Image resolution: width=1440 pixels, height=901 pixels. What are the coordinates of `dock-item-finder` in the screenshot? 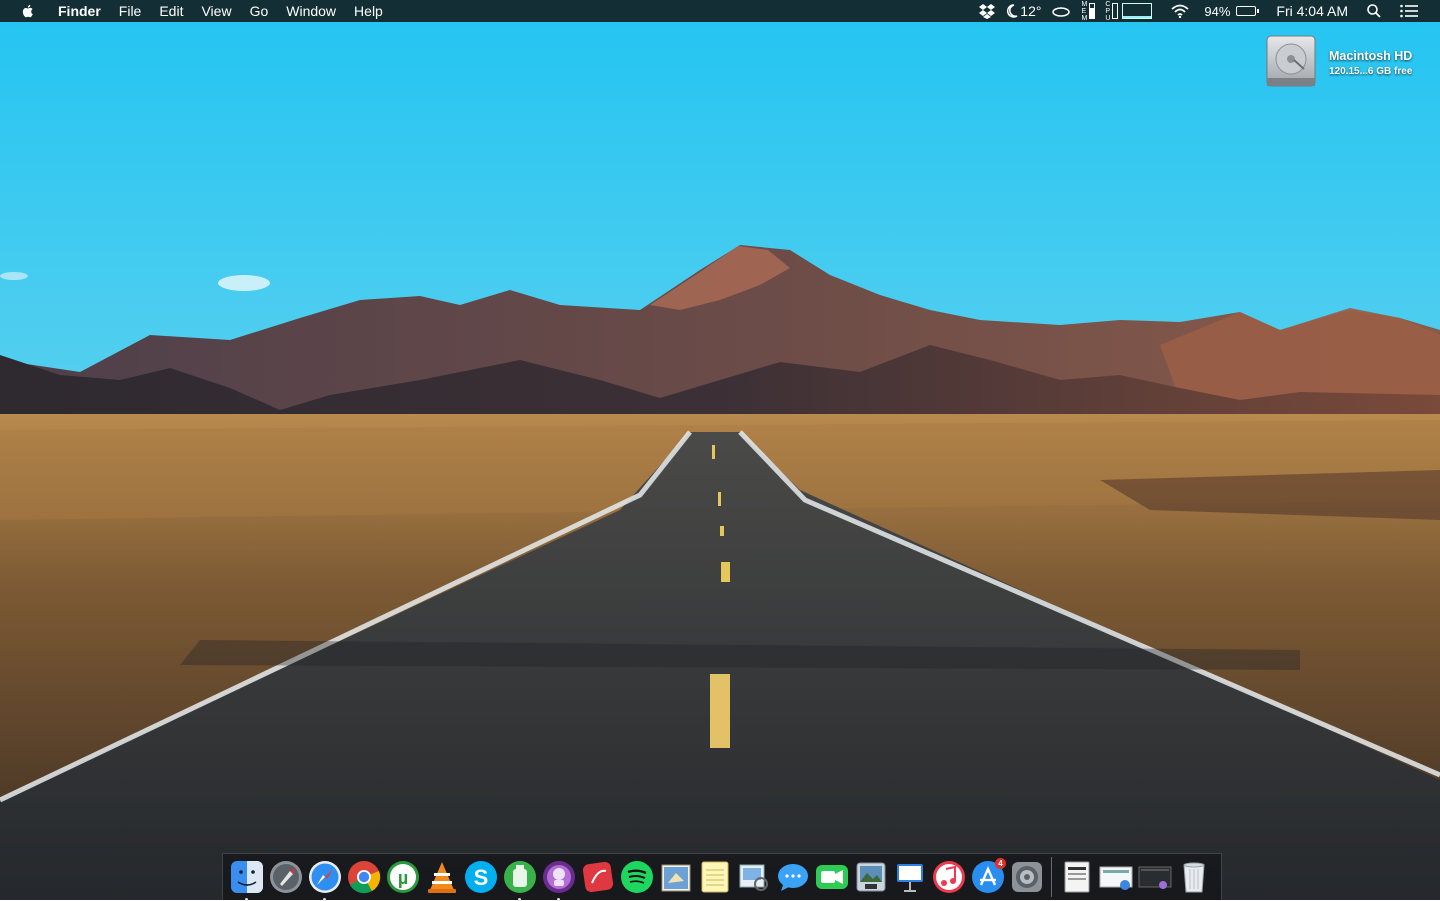 It's located at (246, 879).